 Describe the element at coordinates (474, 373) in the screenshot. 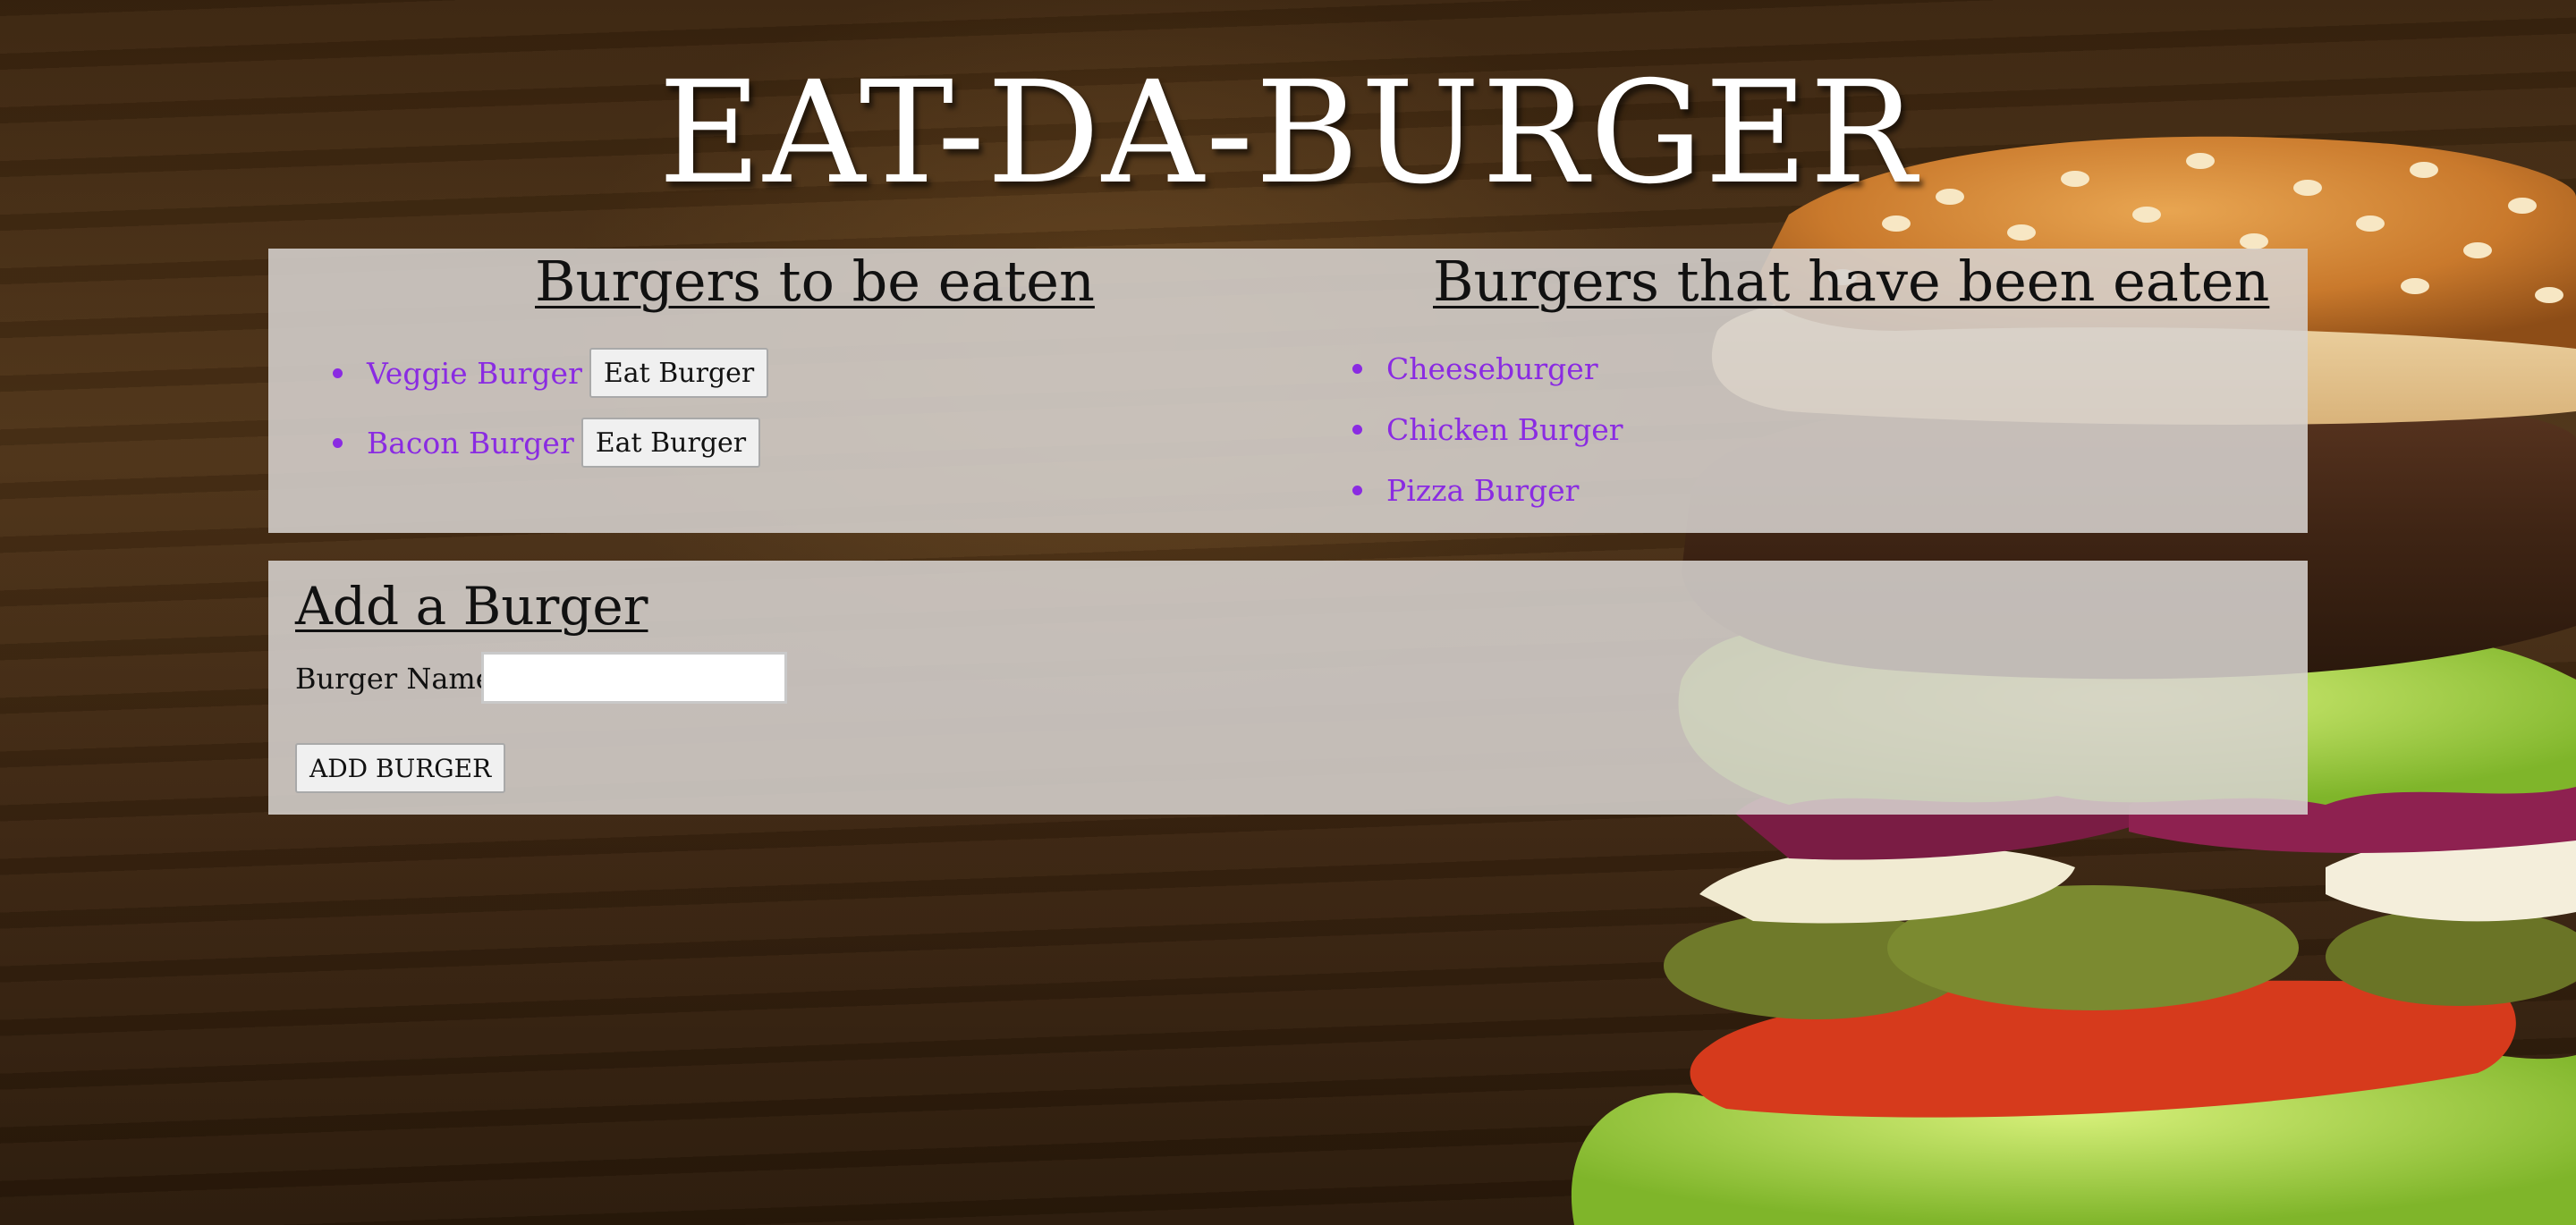

I see `burger-name: Veggie Burger` at that location.